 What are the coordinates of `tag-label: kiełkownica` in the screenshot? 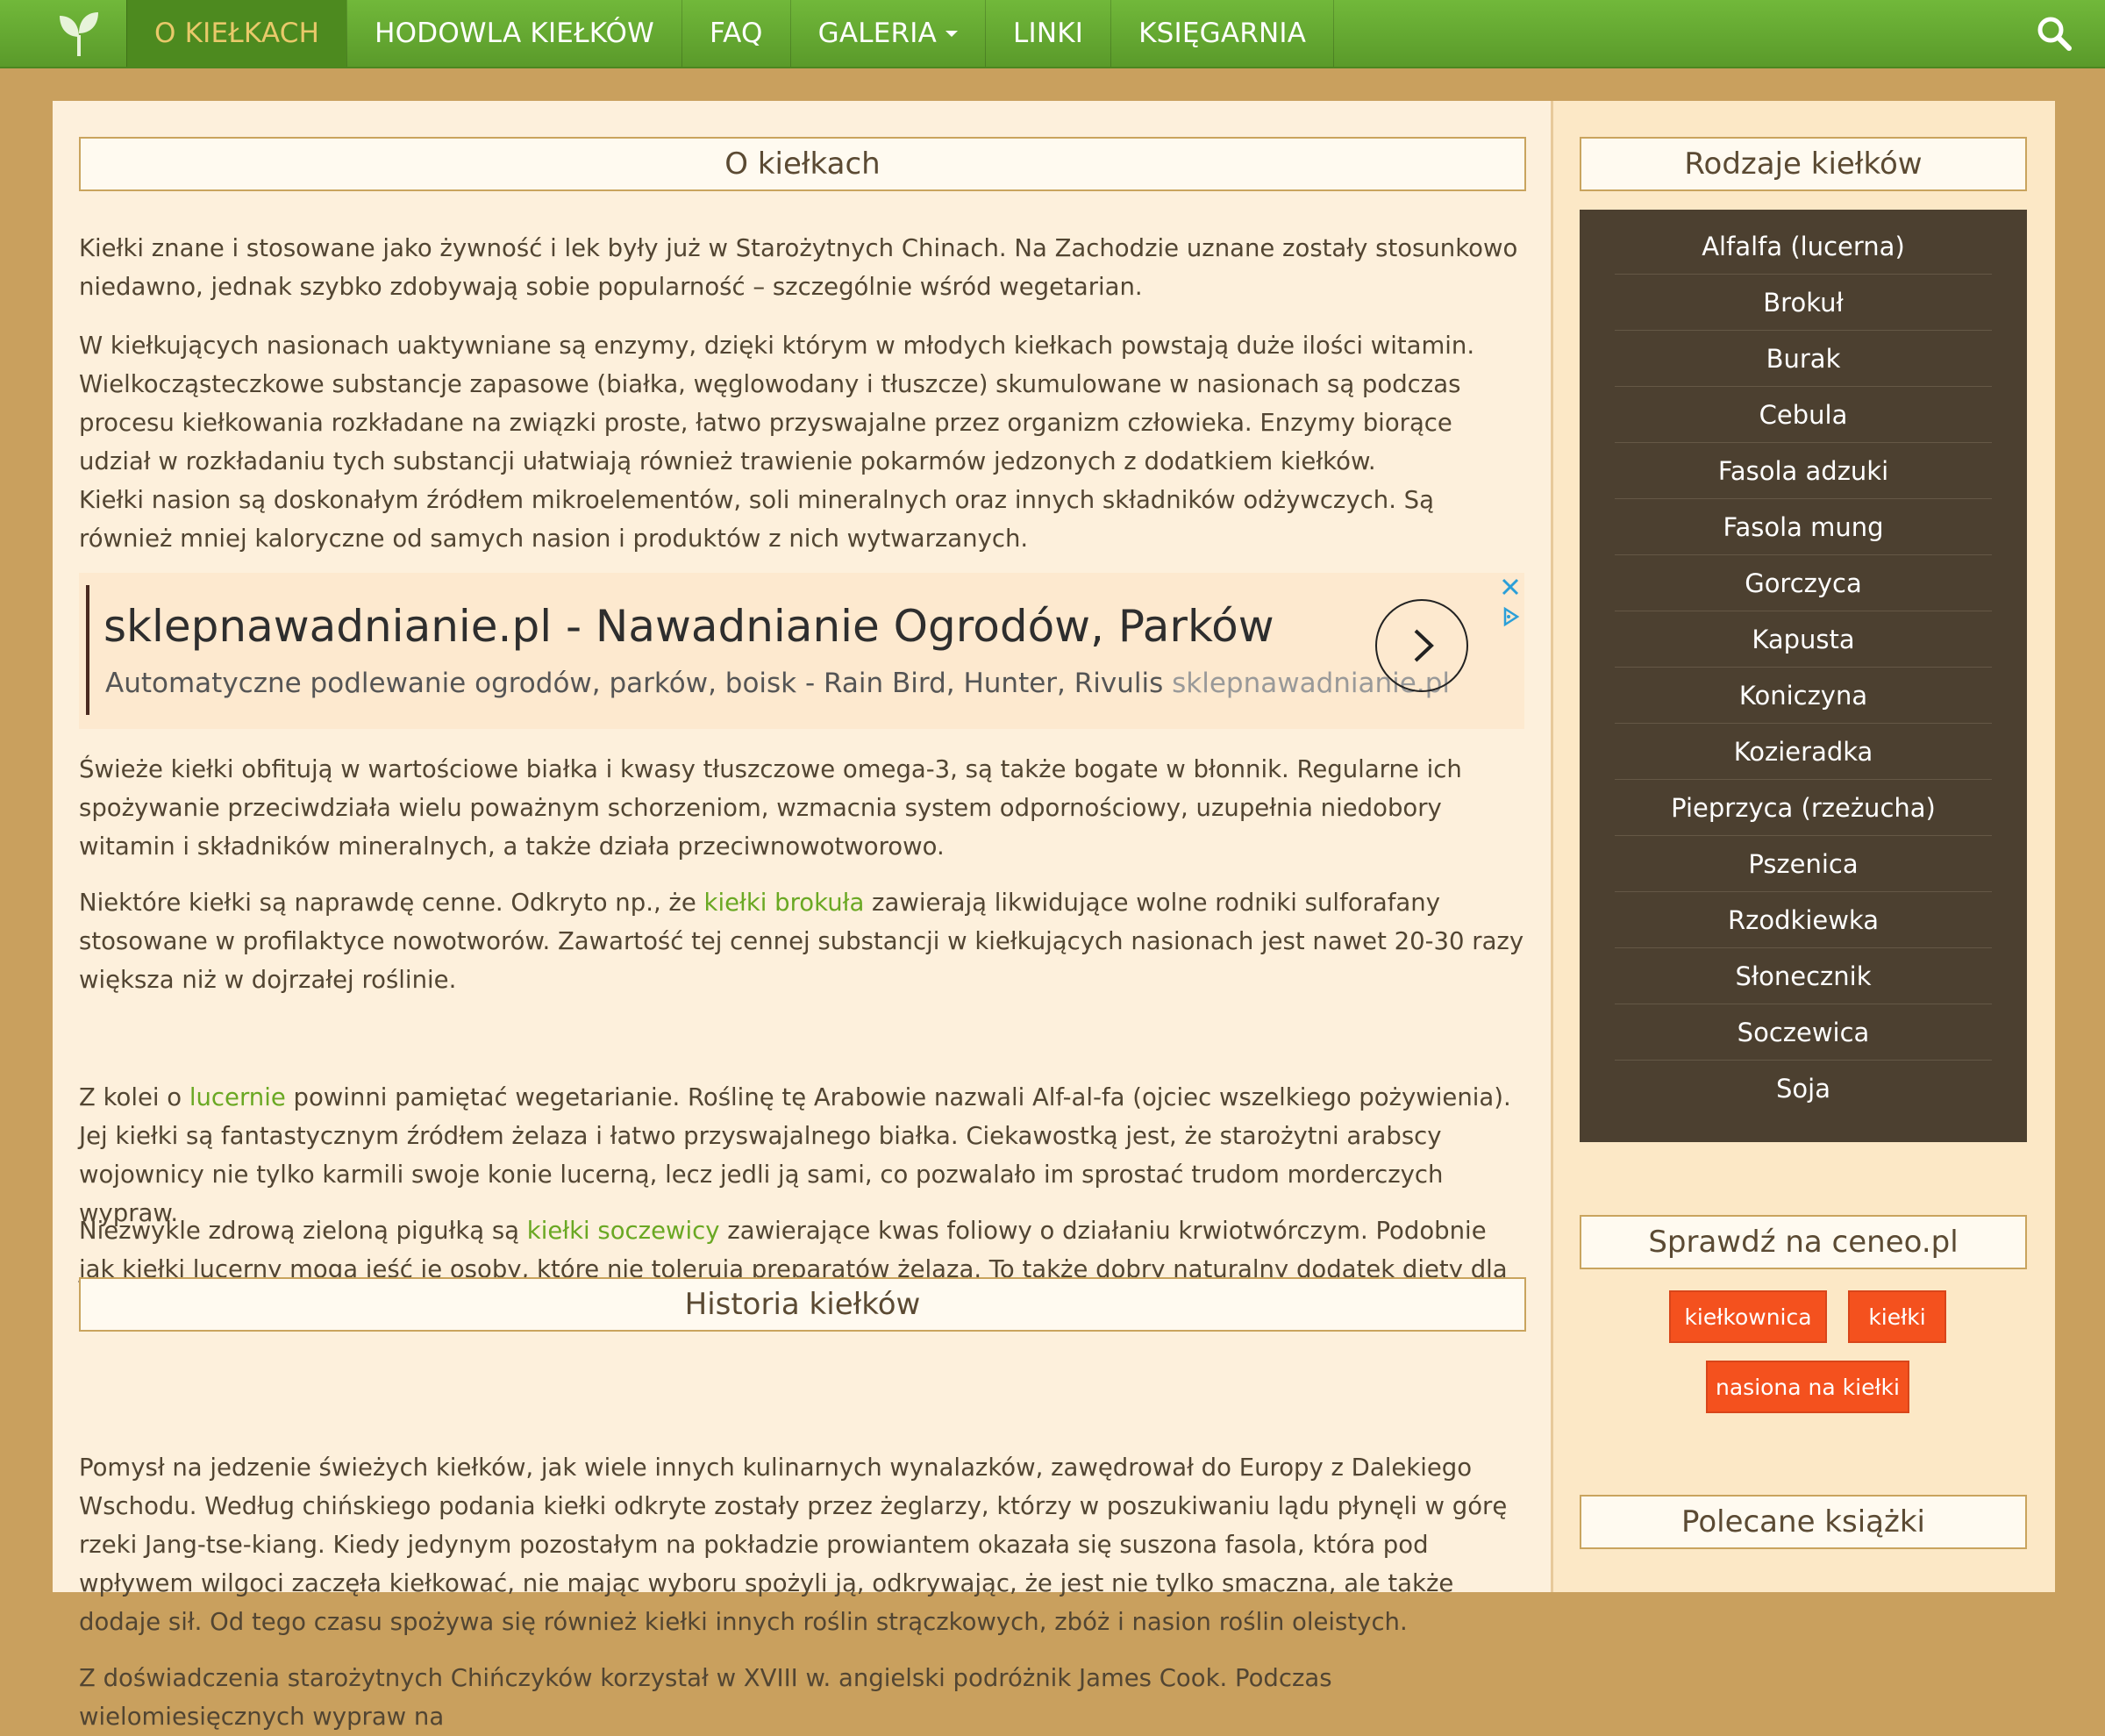 It's located at (1748, 1317).